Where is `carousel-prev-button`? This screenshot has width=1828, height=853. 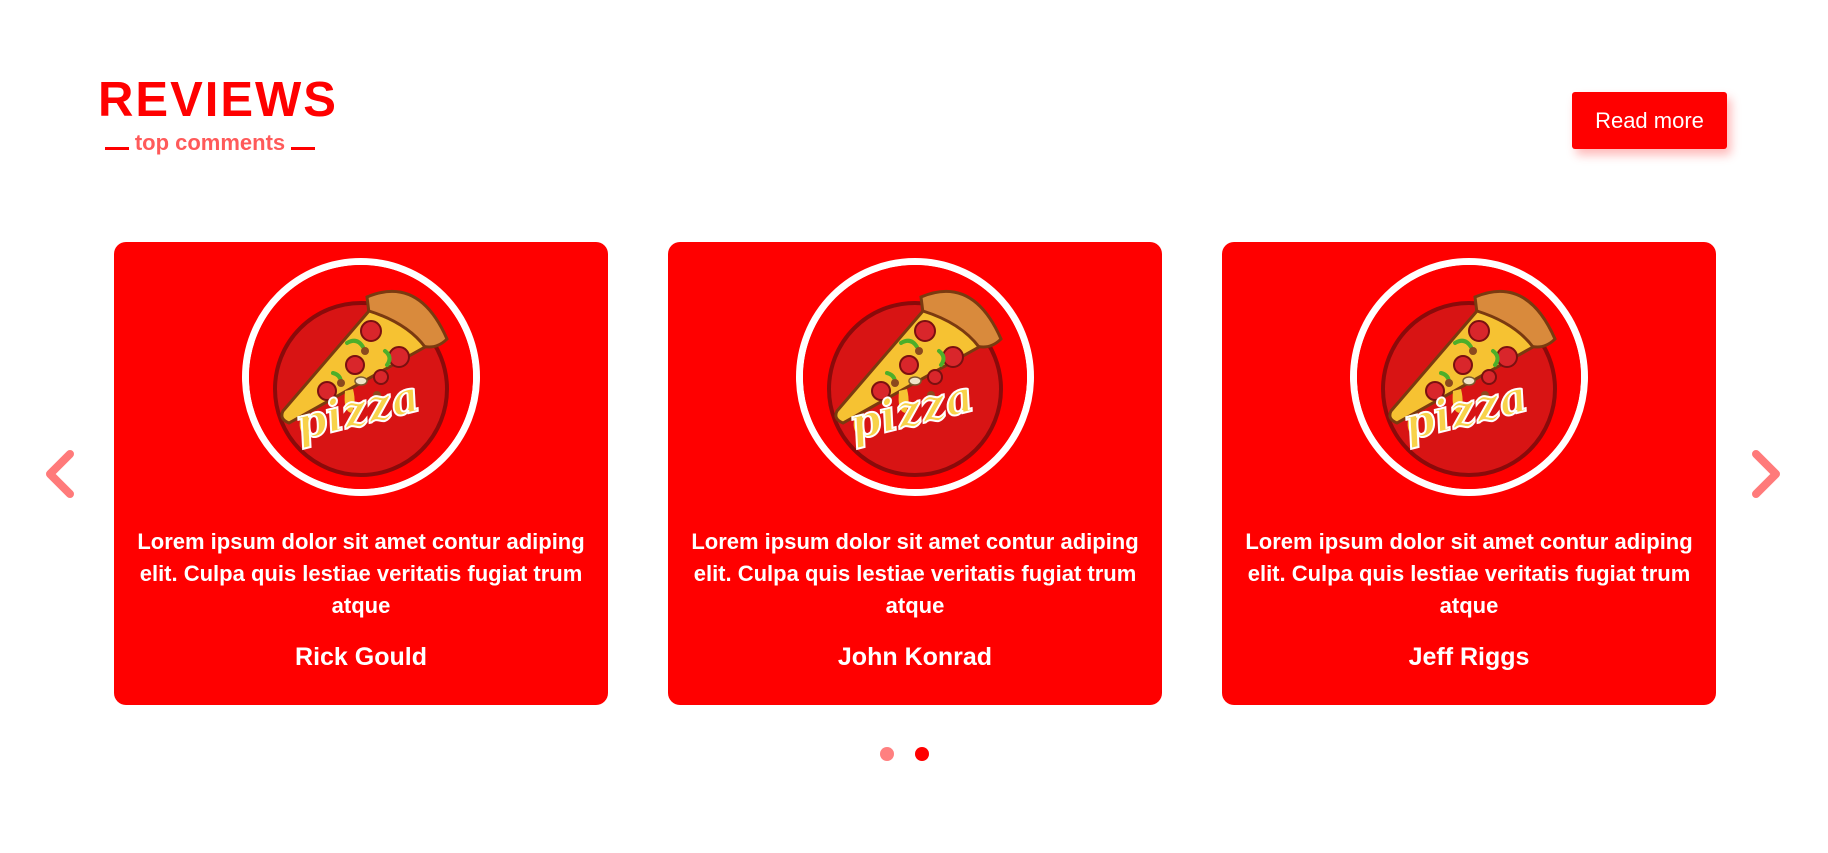
carousel-prev-button is located at coordinates (60, 474).